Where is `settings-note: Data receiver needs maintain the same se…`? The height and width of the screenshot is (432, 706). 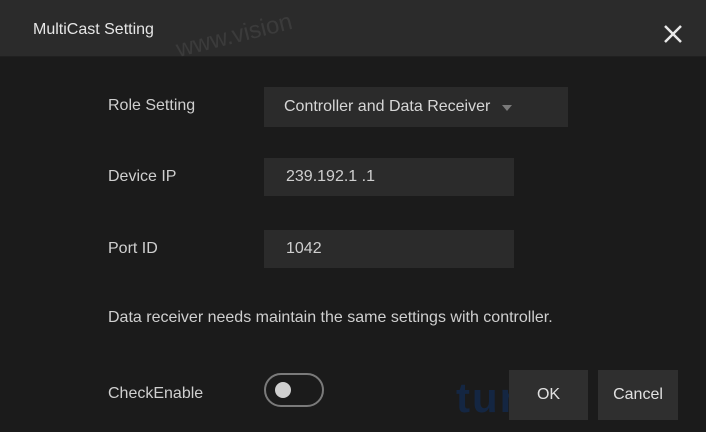
settings-note: Data receiver needs maintain the same se… is located at coordinates (330, 317).